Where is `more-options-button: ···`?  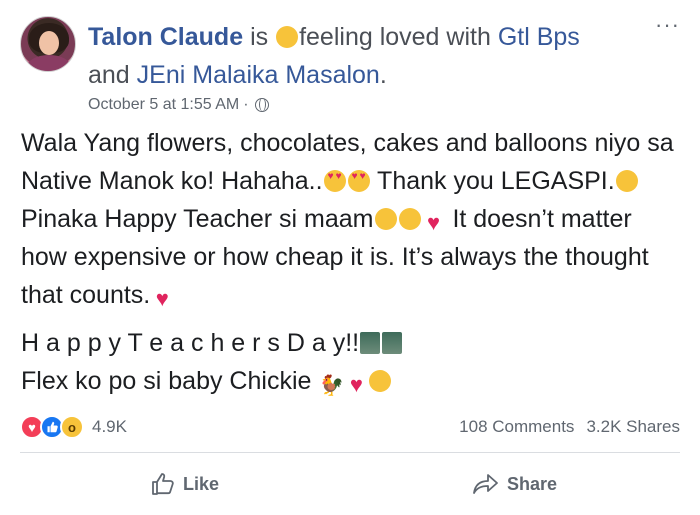 more-options-button: ··· is located at coordinates (667, 25).